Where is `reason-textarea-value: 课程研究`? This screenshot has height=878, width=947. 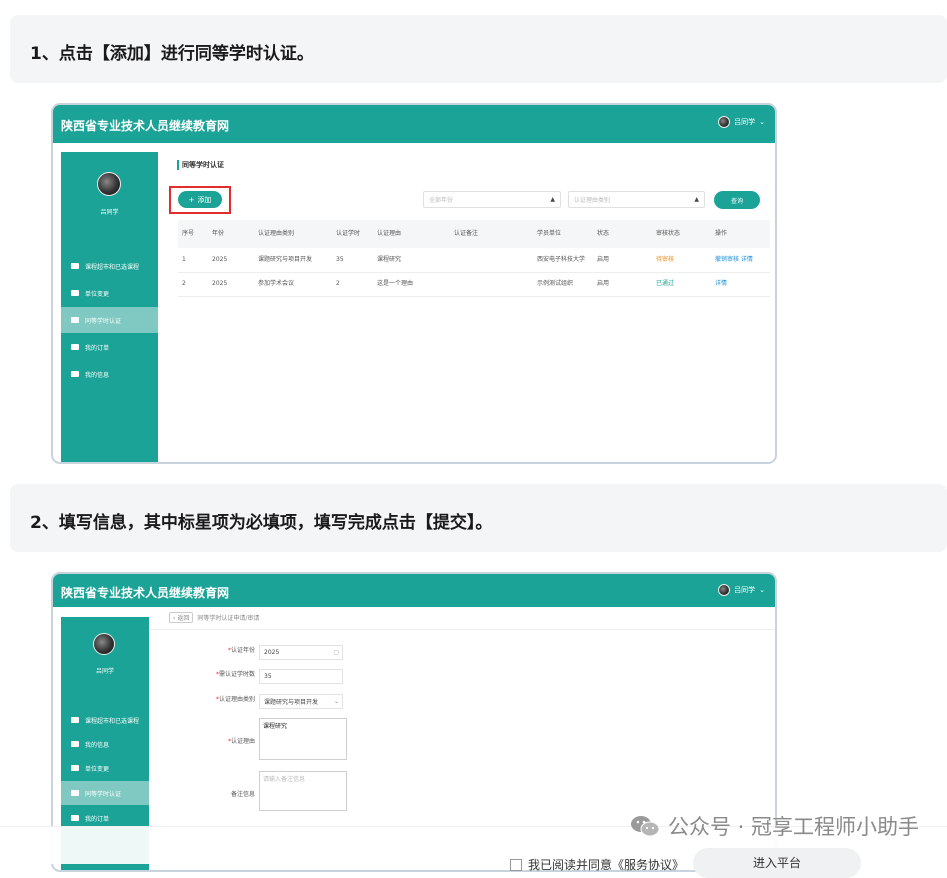
reason-textarea-value: 课程研究 is located at coordinates (275, 726).